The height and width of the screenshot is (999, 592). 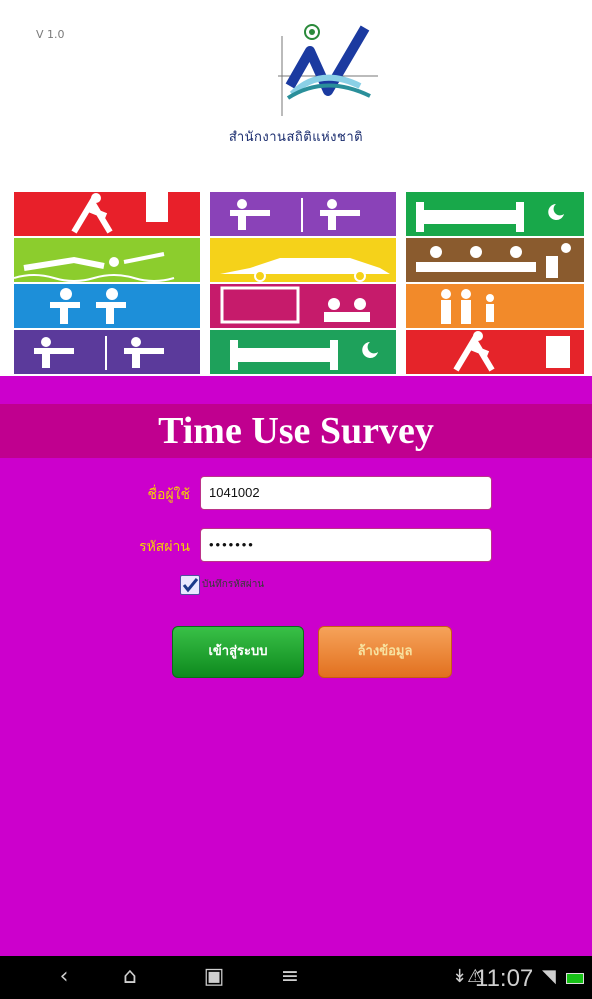 I want to click on nso-logo, so click(x=328, y=70).